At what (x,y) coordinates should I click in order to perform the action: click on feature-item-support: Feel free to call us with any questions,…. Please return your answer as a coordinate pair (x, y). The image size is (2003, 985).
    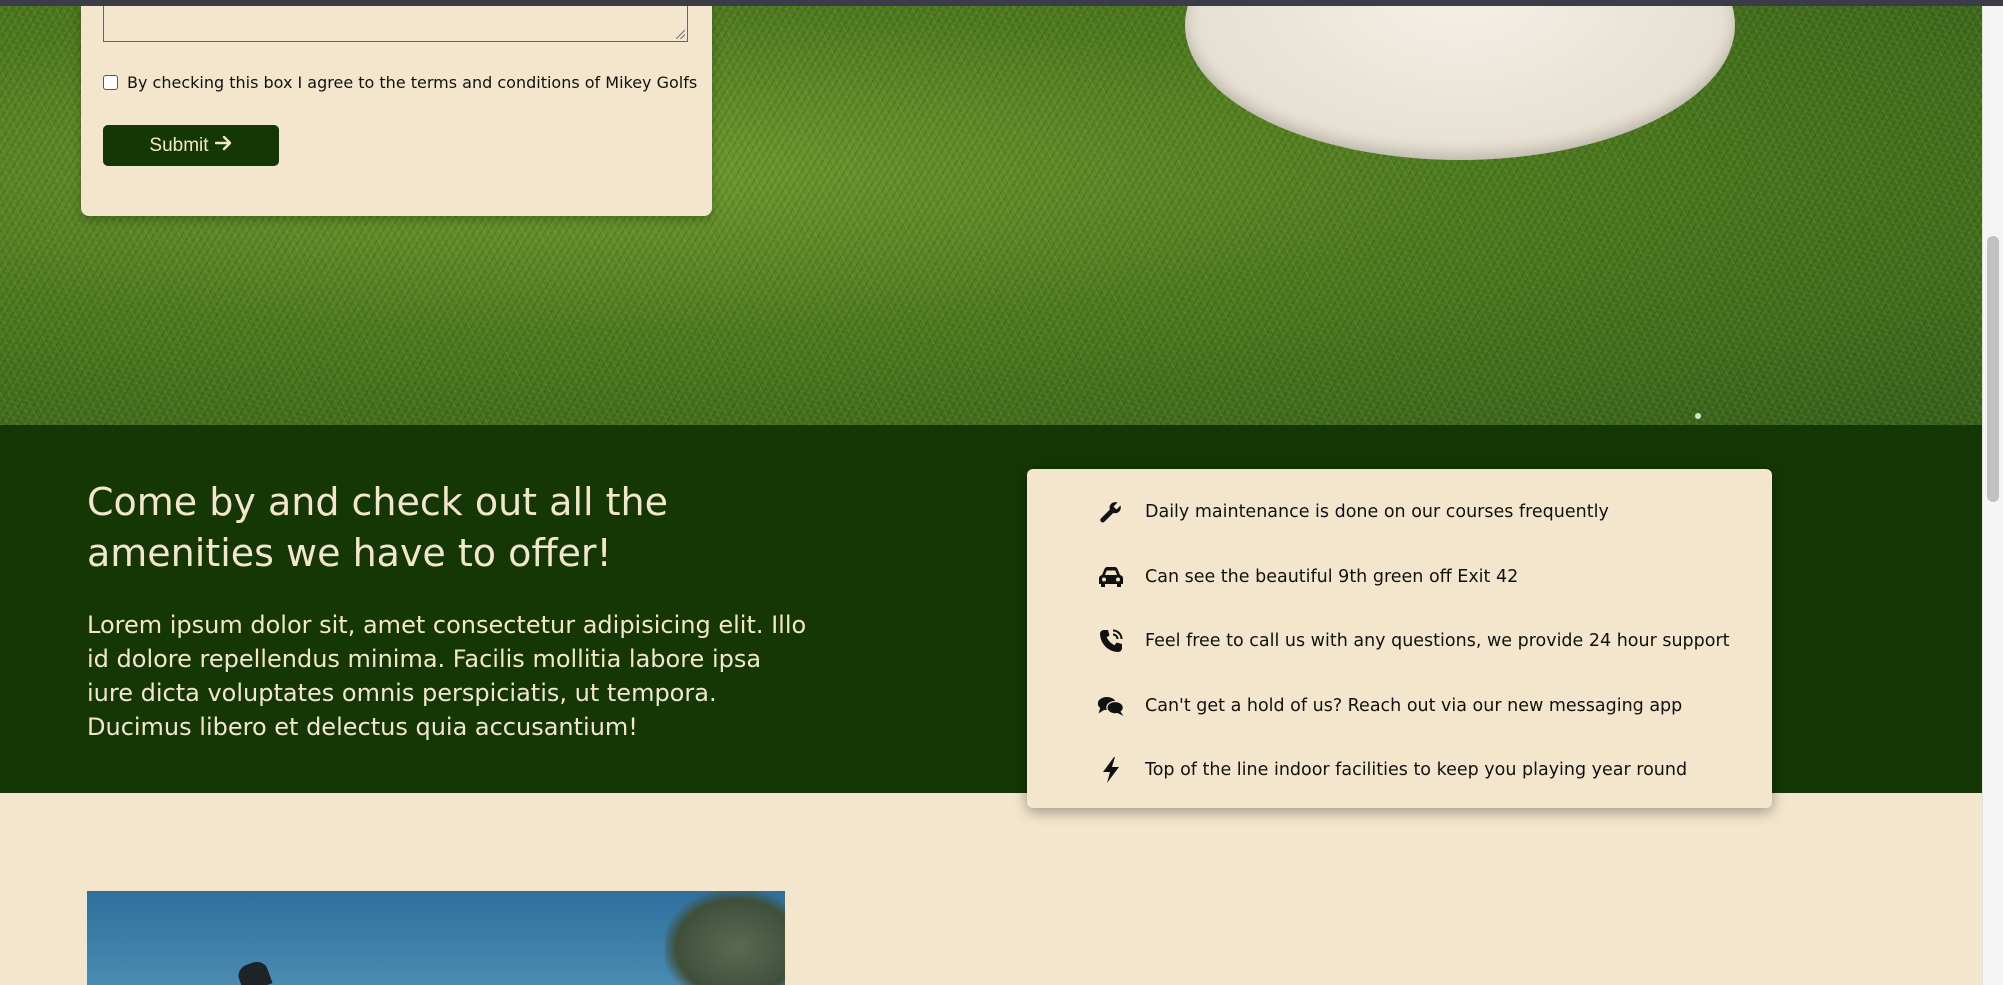
    Looking at the image, I should click on (1413, 641).